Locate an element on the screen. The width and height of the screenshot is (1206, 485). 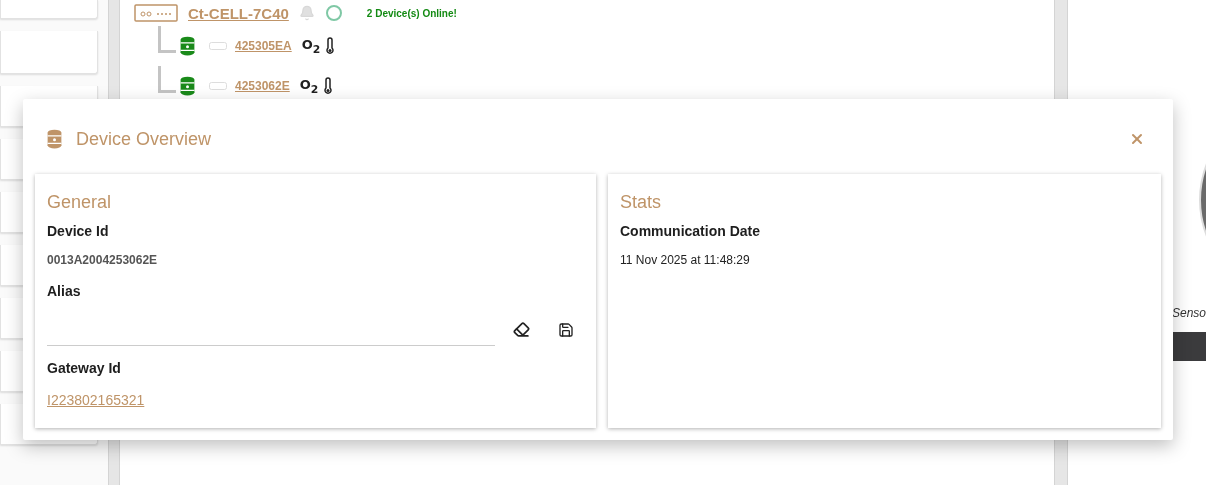
eraser-icon is located at coordinates (521, 329).